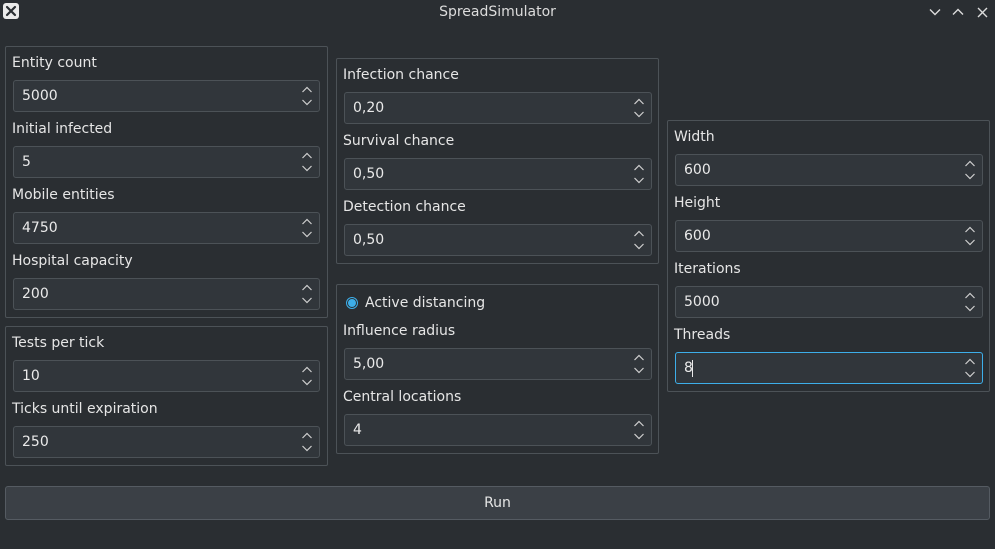  I want to click on detection-chance-value: 0,50, so click(369, 240).